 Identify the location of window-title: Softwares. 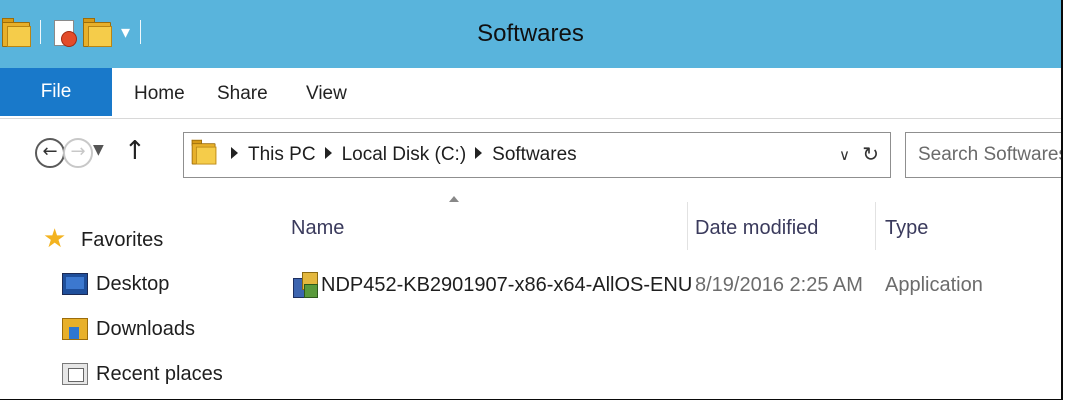
(530, 33).